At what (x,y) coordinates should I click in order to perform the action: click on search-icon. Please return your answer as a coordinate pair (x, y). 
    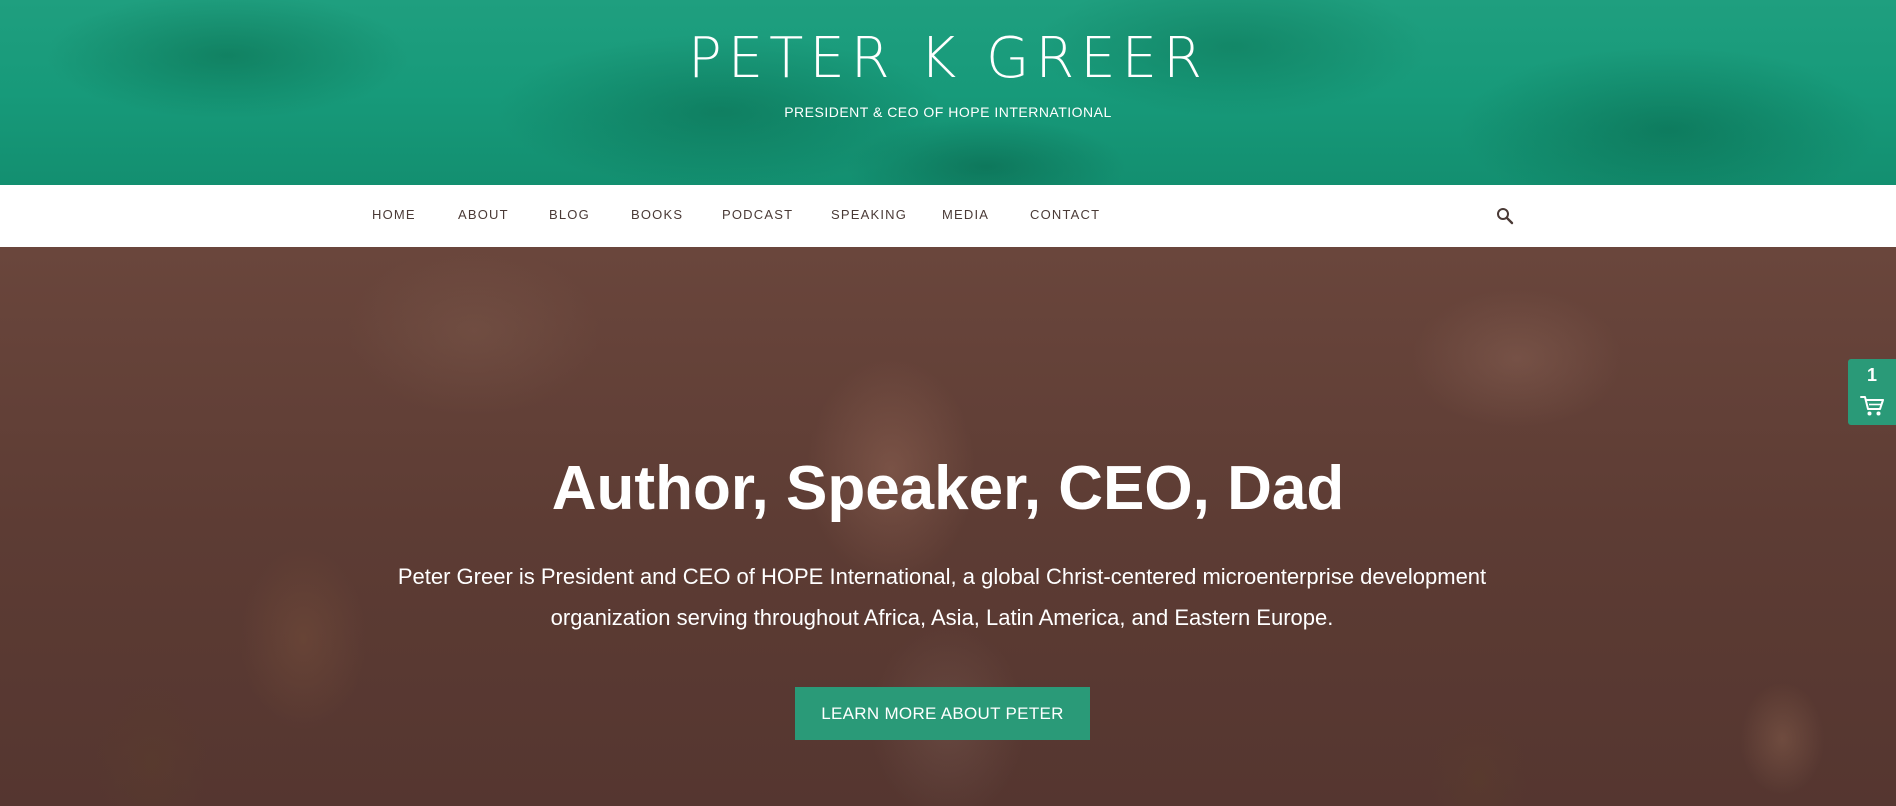
    Looking at the image, I should click on (1505, 216).